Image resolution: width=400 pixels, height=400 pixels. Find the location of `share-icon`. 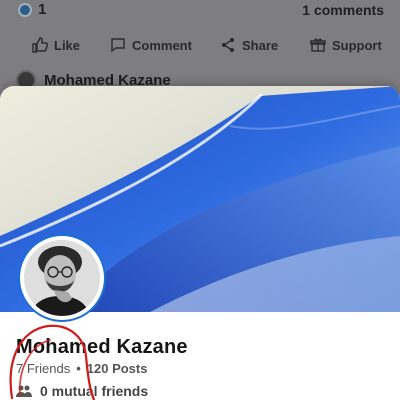

share-icon is located at coordinates (228, 45).